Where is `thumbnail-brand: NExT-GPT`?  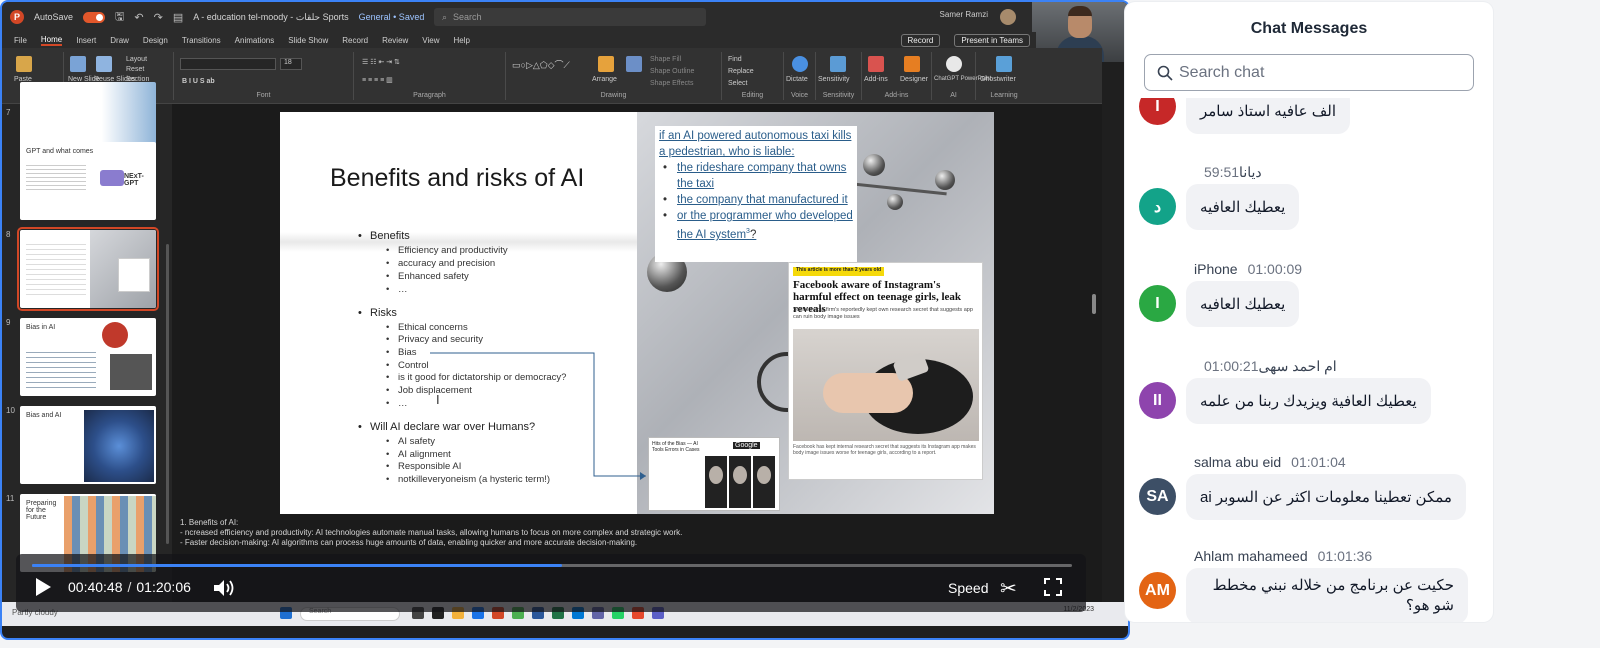 thumbnail-brand: NExT-GPT is located at coordinates (134, 180).